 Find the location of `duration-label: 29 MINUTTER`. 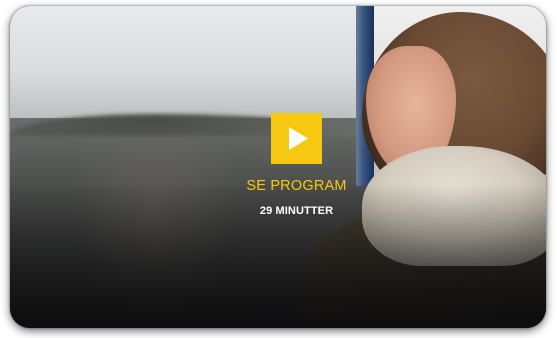

duration-label: 29 MINUTTER is located at coordinates (296, 211).